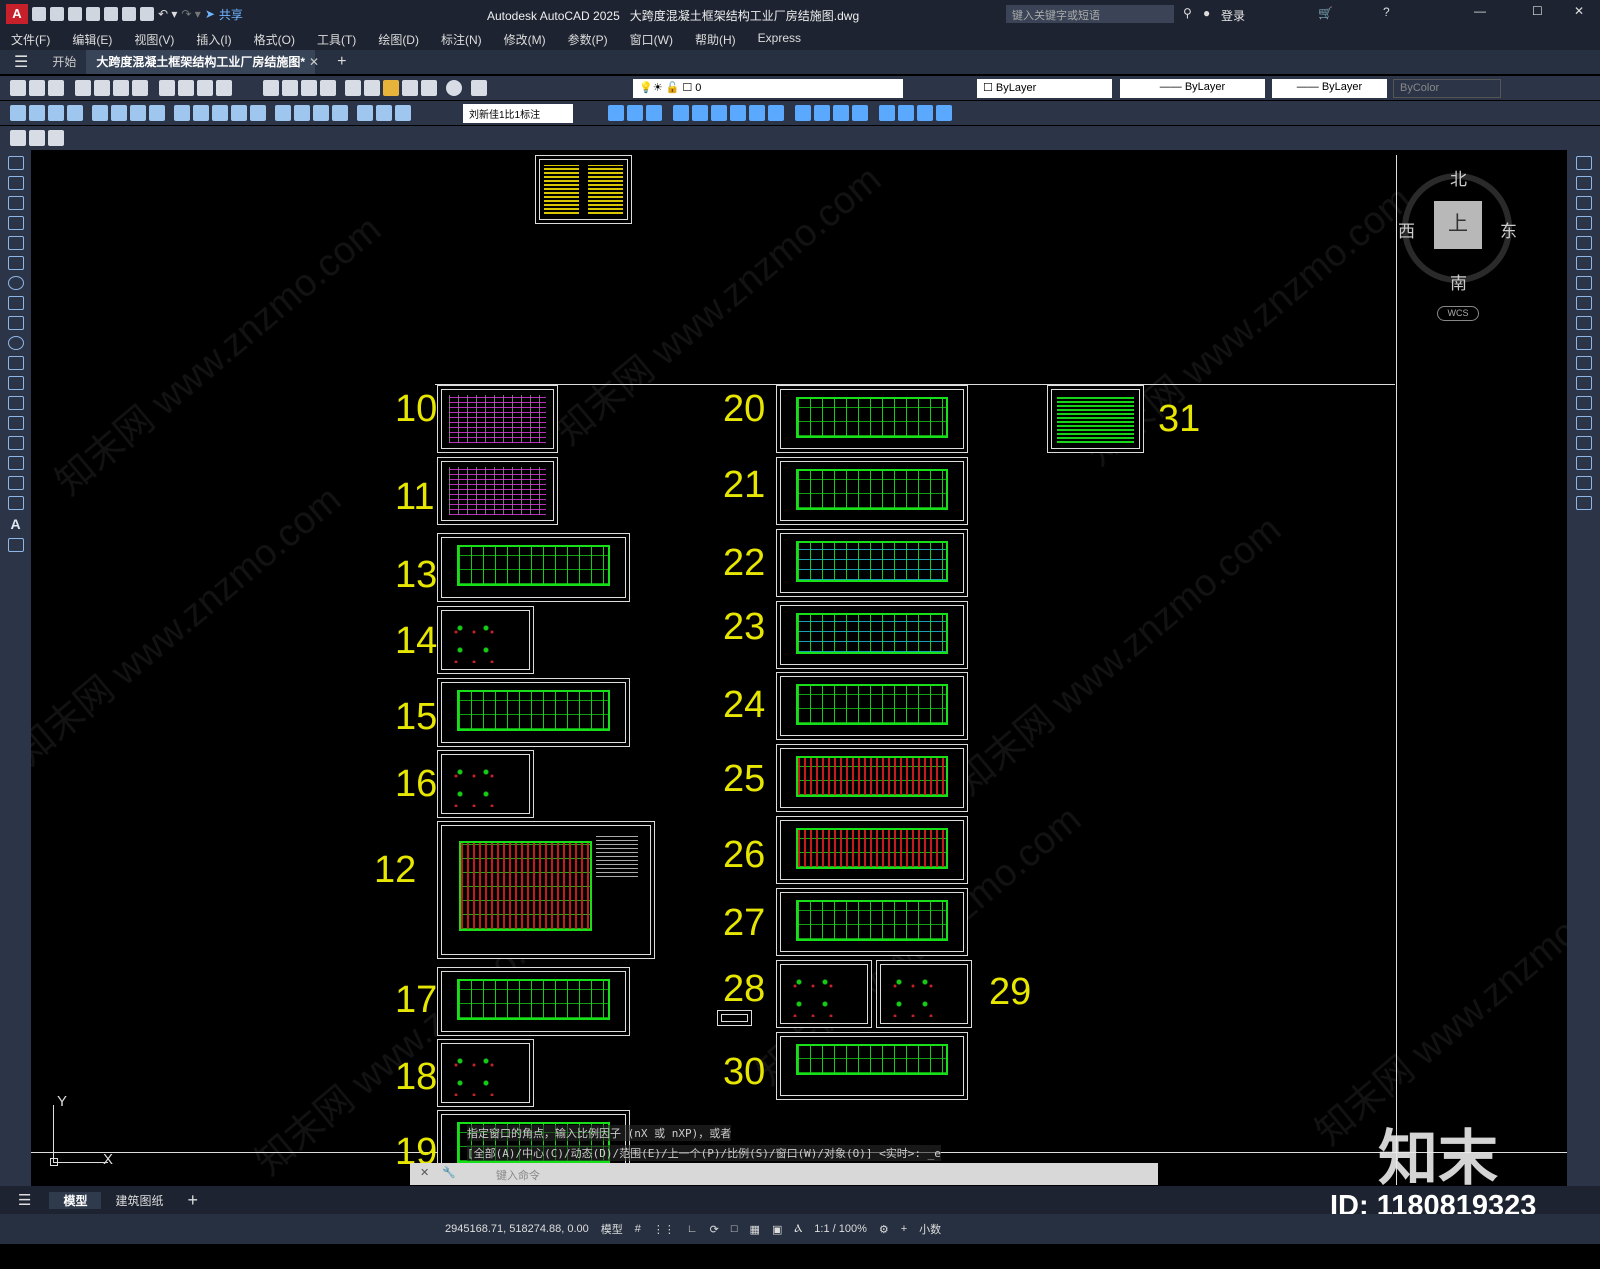 The width and height of the screenshot is (1600, 1269). What do you see at coordinates (925, 113) in the screenshot?
I see `erase-icon` at bounding box center [925, 113].